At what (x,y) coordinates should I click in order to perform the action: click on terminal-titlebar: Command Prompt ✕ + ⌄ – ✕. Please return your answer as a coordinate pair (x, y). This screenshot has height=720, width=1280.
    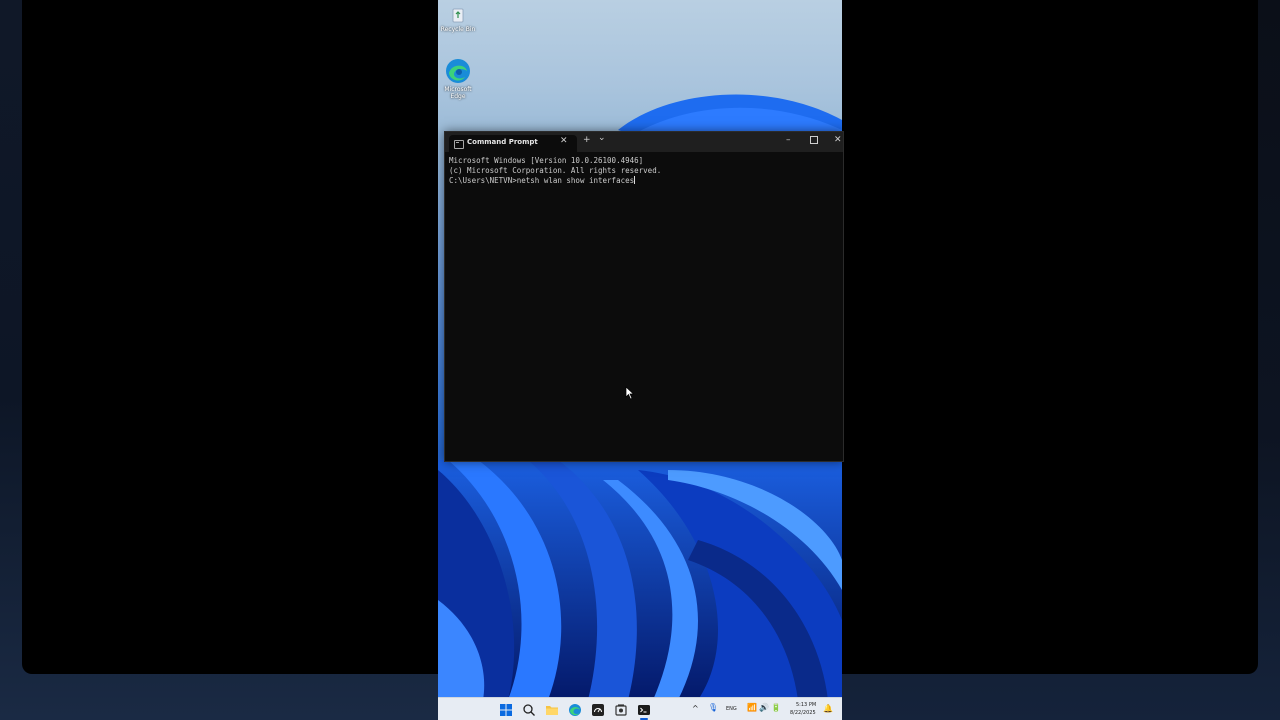
    Looking at the image, I should click on (644, 142).